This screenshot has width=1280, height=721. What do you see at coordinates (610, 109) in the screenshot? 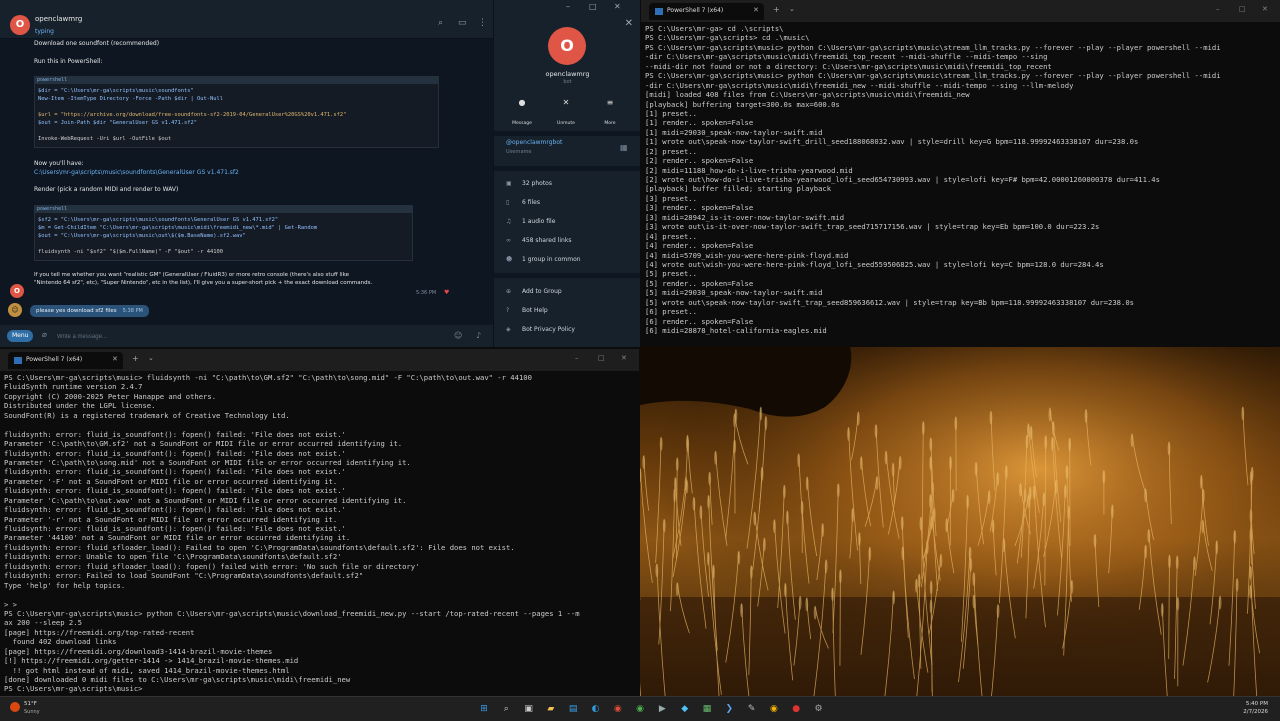
I see `more-button: ≡More` at bounding box center [610, 109].